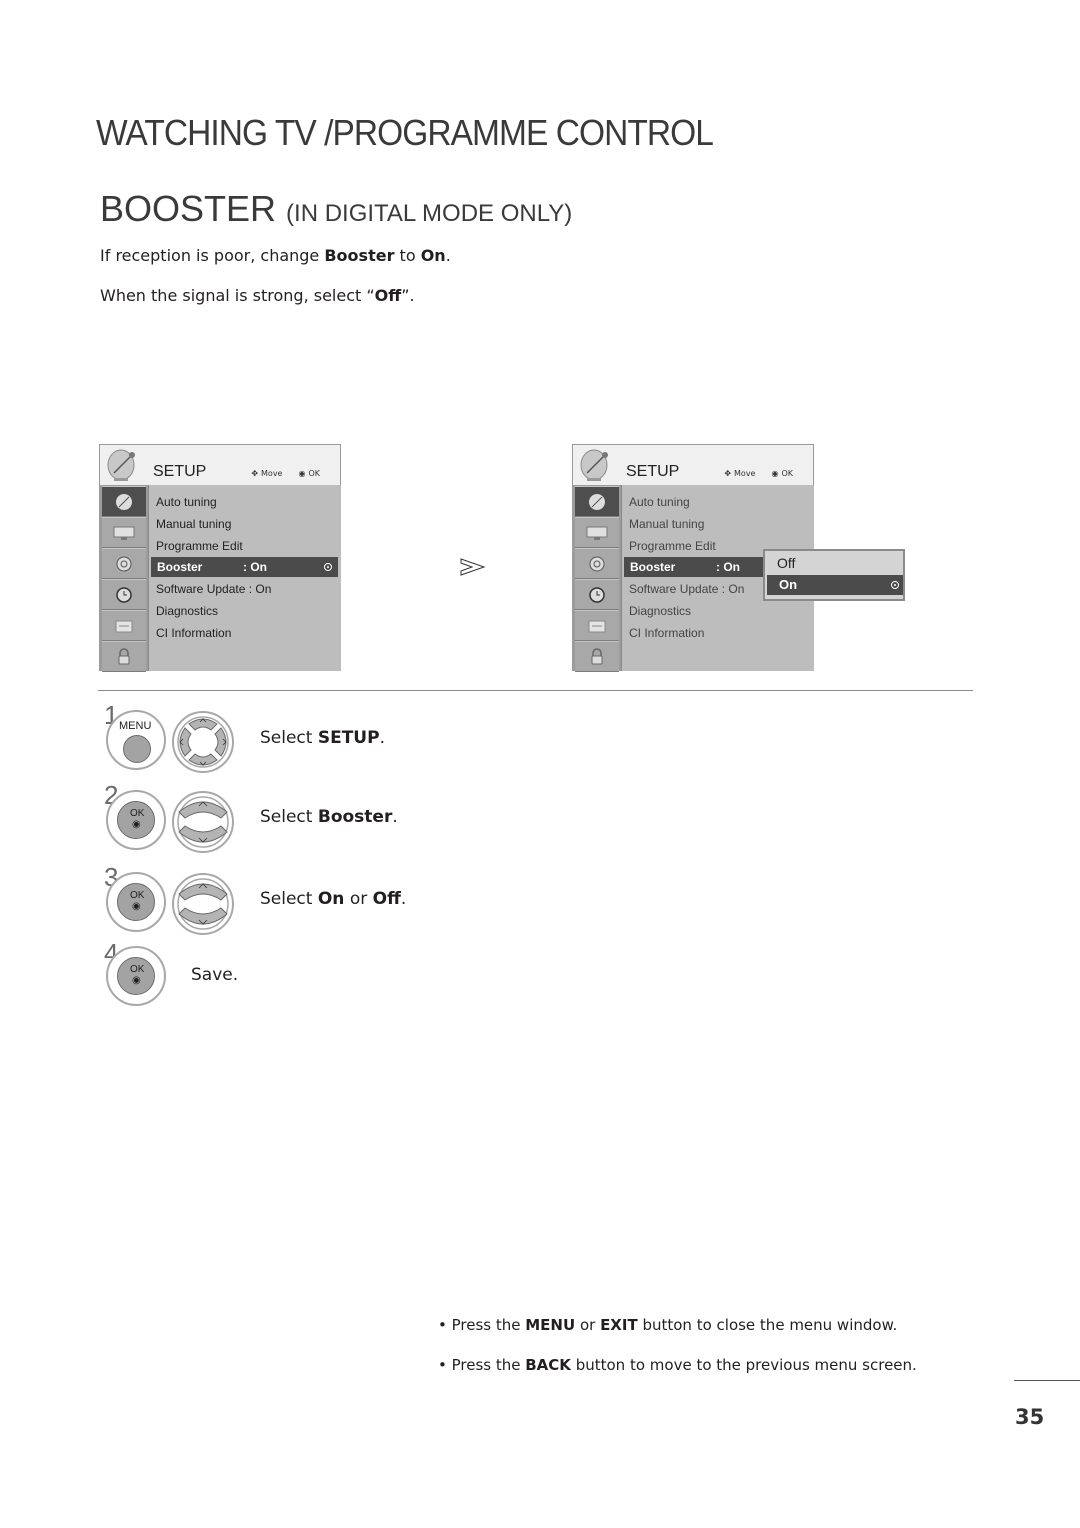  Describe the element at coordinates (359, 255) in the screenshot. I see `intro-bold-booster: Booster` at that location.